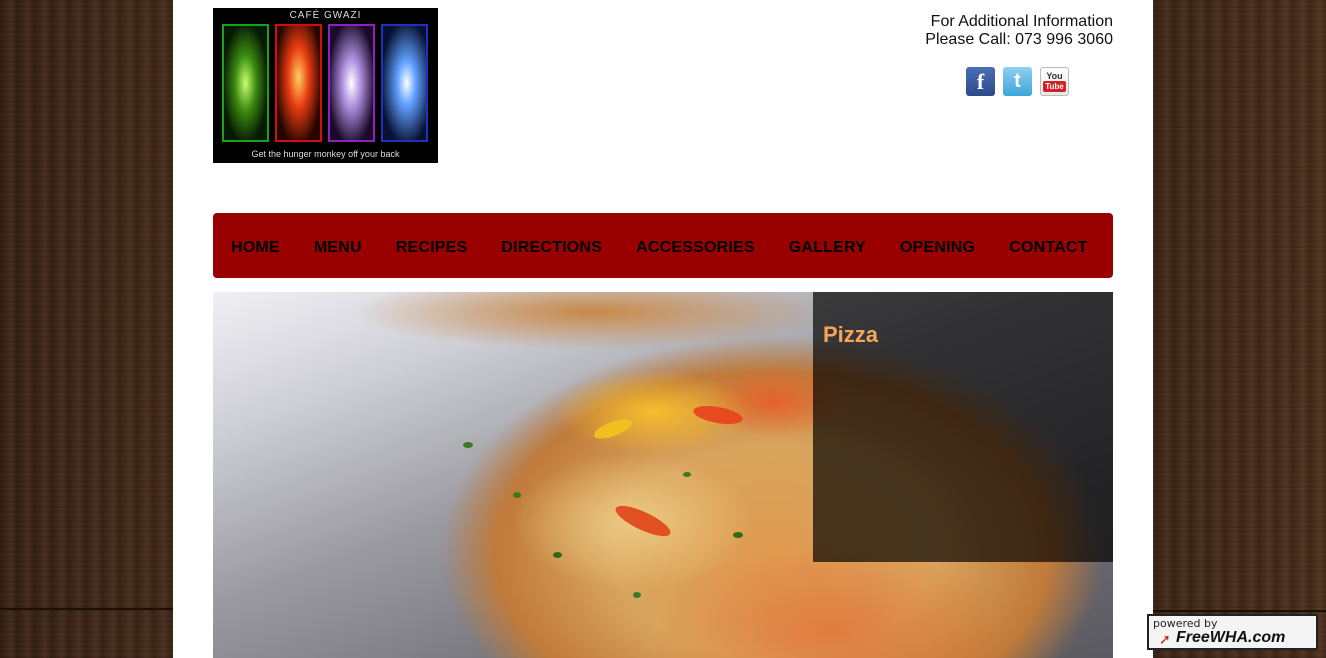 Image resolution: width=1326 pixels, height=658 pixels. I want to click on nav-item-opening: OPENING, so click(937, 246).